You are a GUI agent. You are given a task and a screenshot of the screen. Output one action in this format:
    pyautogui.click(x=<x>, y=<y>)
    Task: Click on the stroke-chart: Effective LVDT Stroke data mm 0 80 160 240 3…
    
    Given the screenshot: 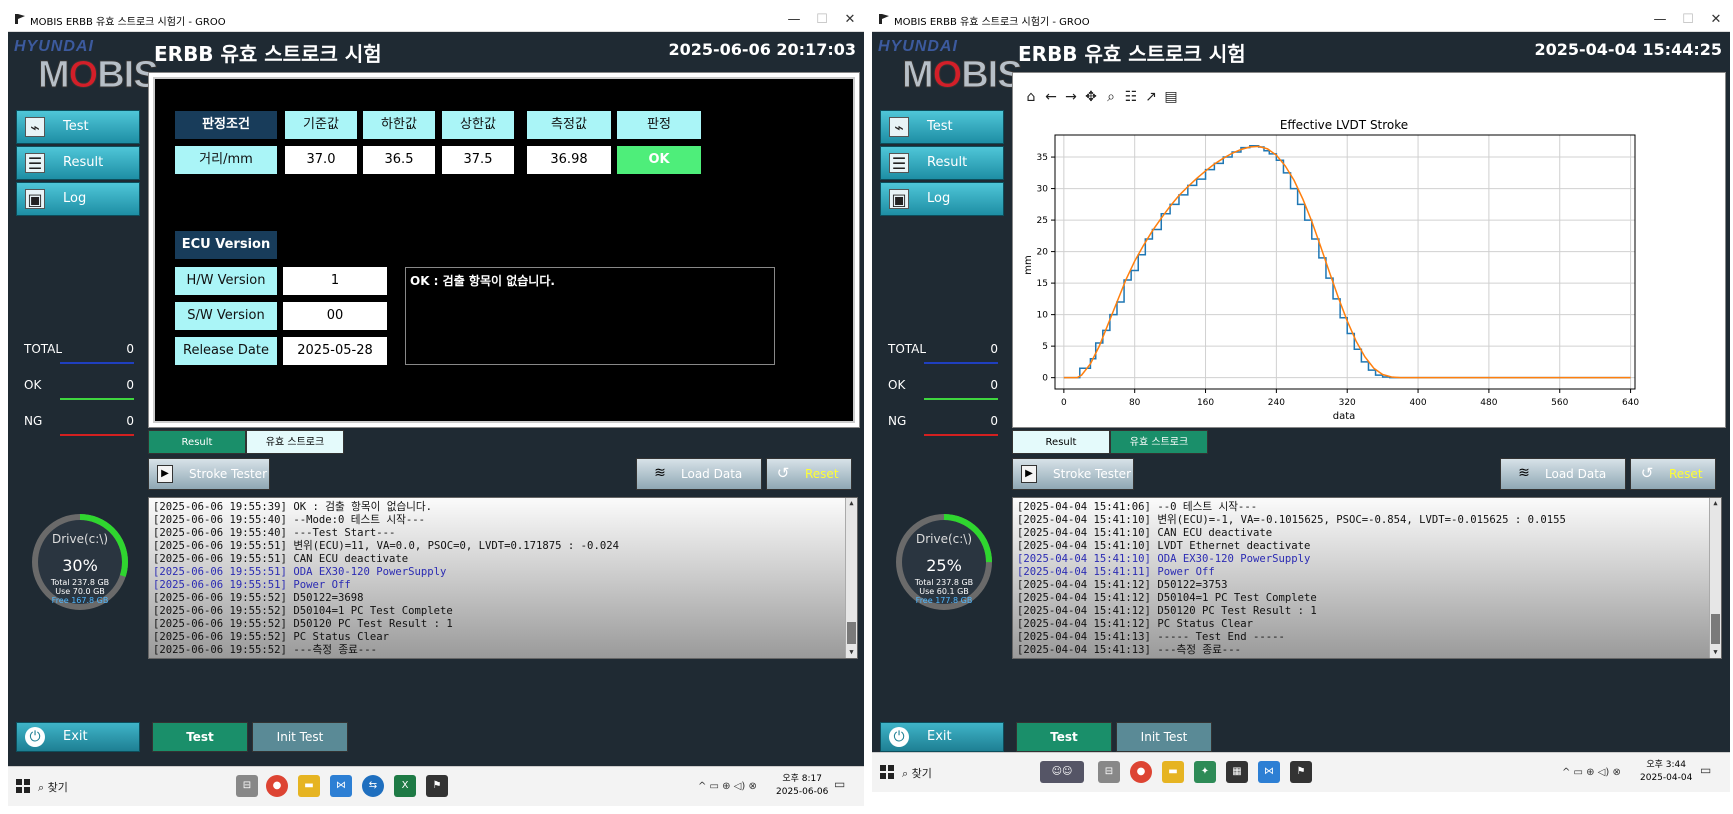 What is the action you would take?
    pyautogui.click(x=1331, y=270)
    